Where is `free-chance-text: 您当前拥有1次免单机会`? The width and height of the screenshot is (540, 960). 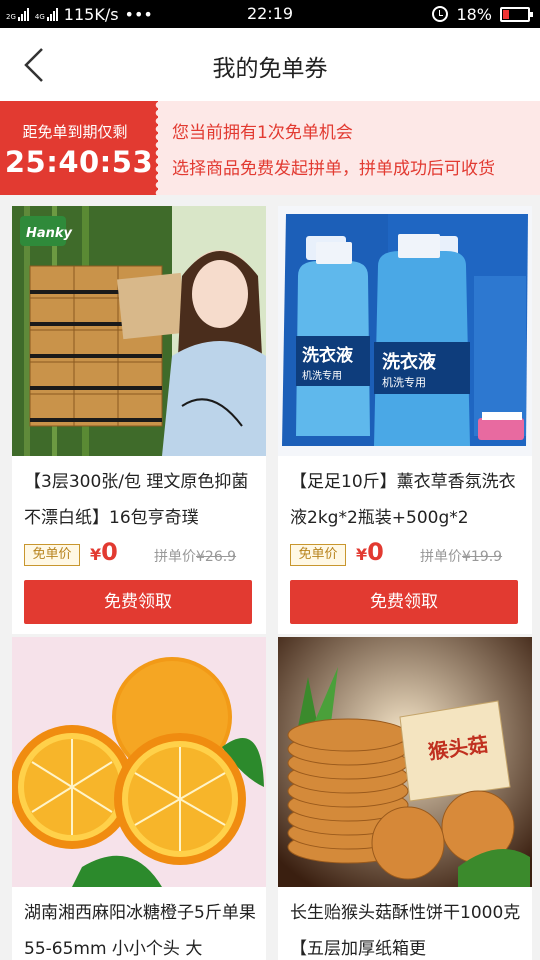
free-chance-text: 您当前拥有1次免单机会 is located at coordinates (262, 133).